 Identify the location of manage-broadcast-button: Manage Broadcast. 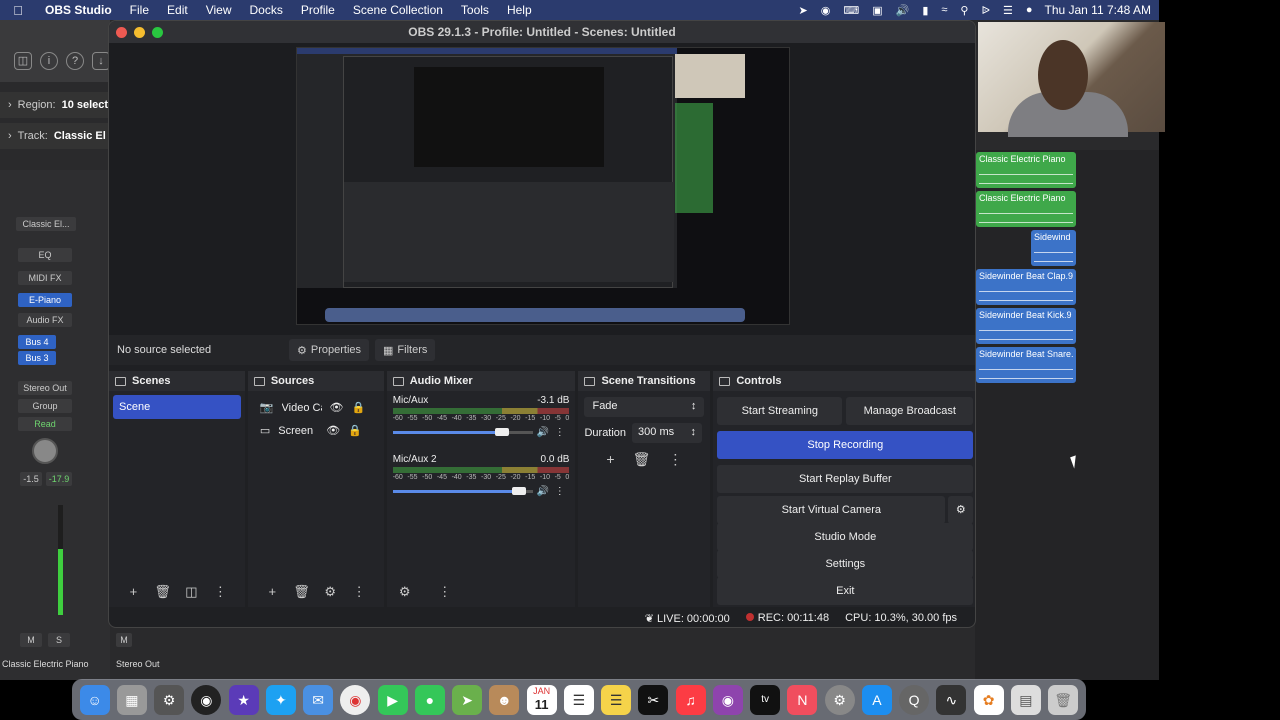
(910, 411).